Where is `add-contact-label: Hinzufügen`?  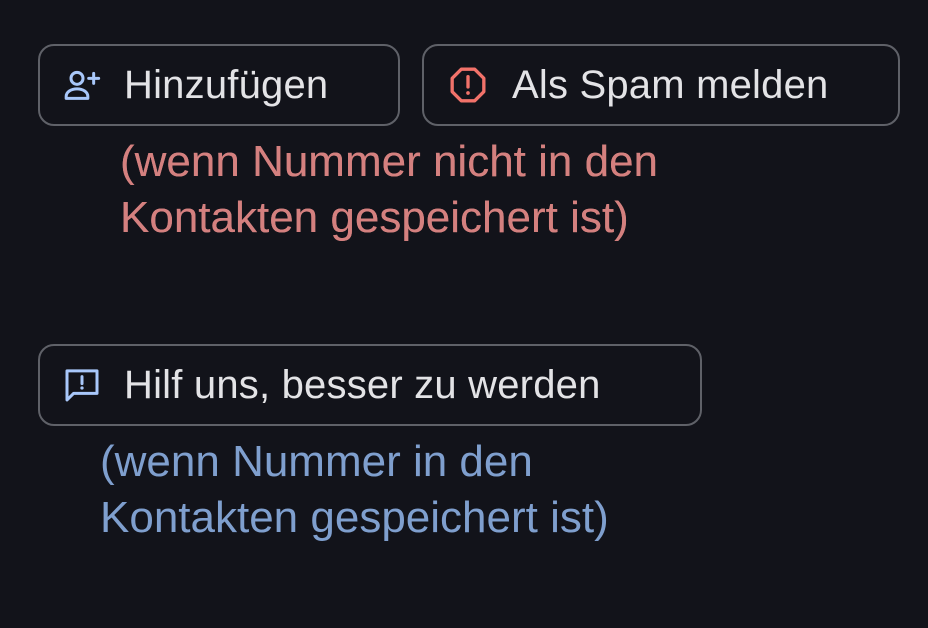
add-contact-label: Hinzufügen is located at coordinates (226, 84).